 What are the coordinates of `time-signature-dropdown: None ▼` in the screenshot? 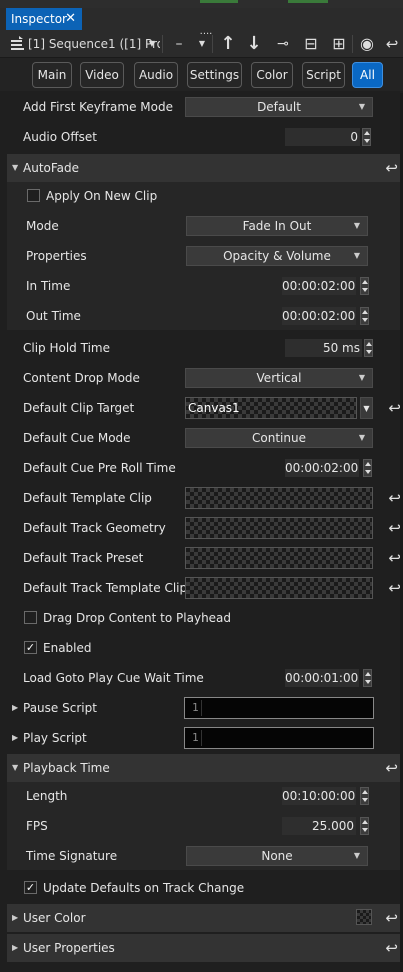 It's located at (277, 856).